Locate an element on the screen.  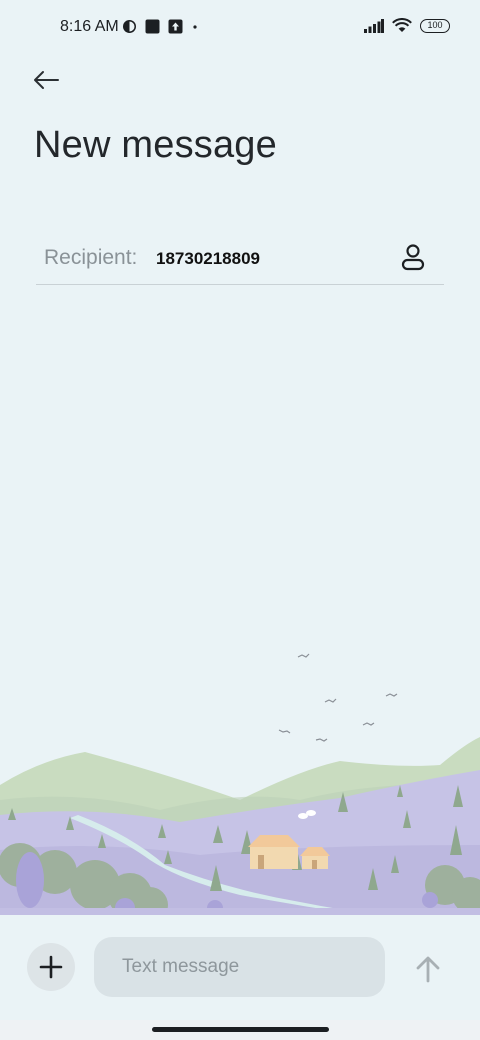
recipient-label: Recipient: is located at coordinates (91, 257).